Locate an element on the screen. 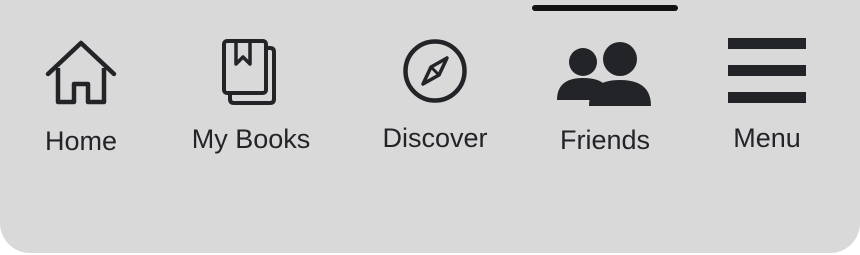 The height and width of the screenshot is (255, 860). house-icon is located at coordinates (81, 72).